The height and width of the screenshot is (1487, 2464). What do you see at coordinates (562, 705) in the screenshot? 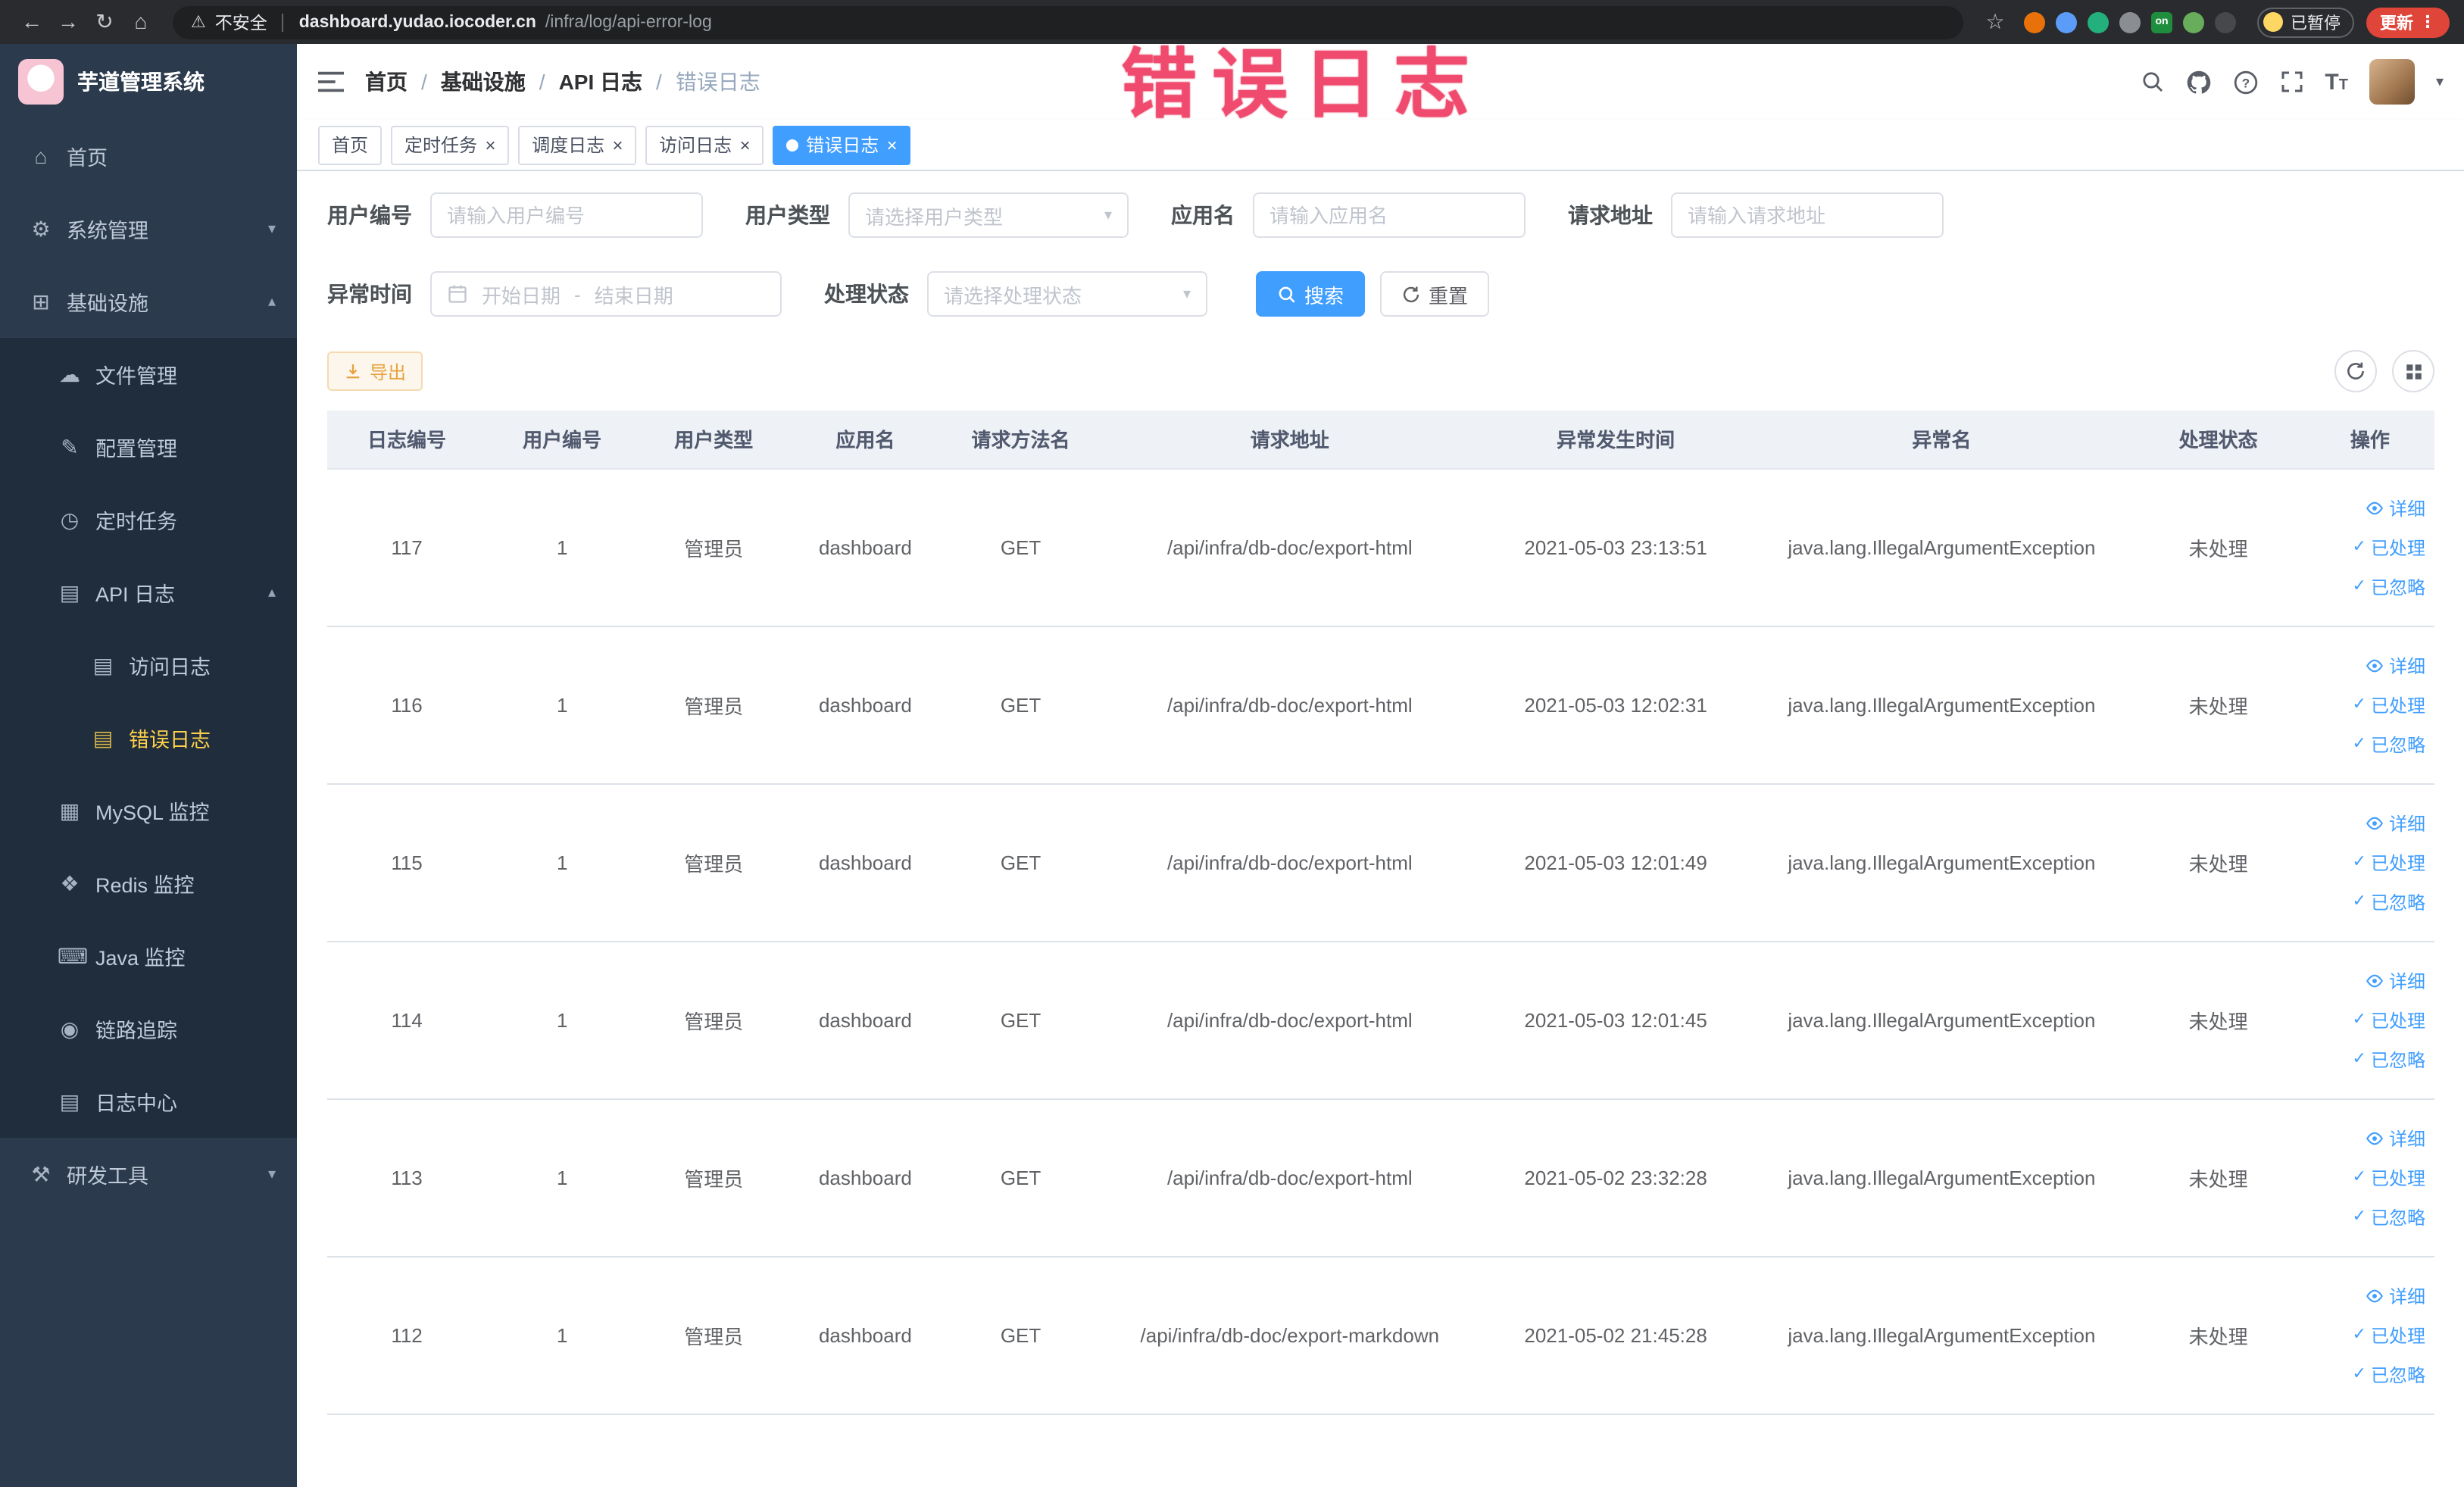
I see `cell-user_id: 1` at bounding box center [562, 705].